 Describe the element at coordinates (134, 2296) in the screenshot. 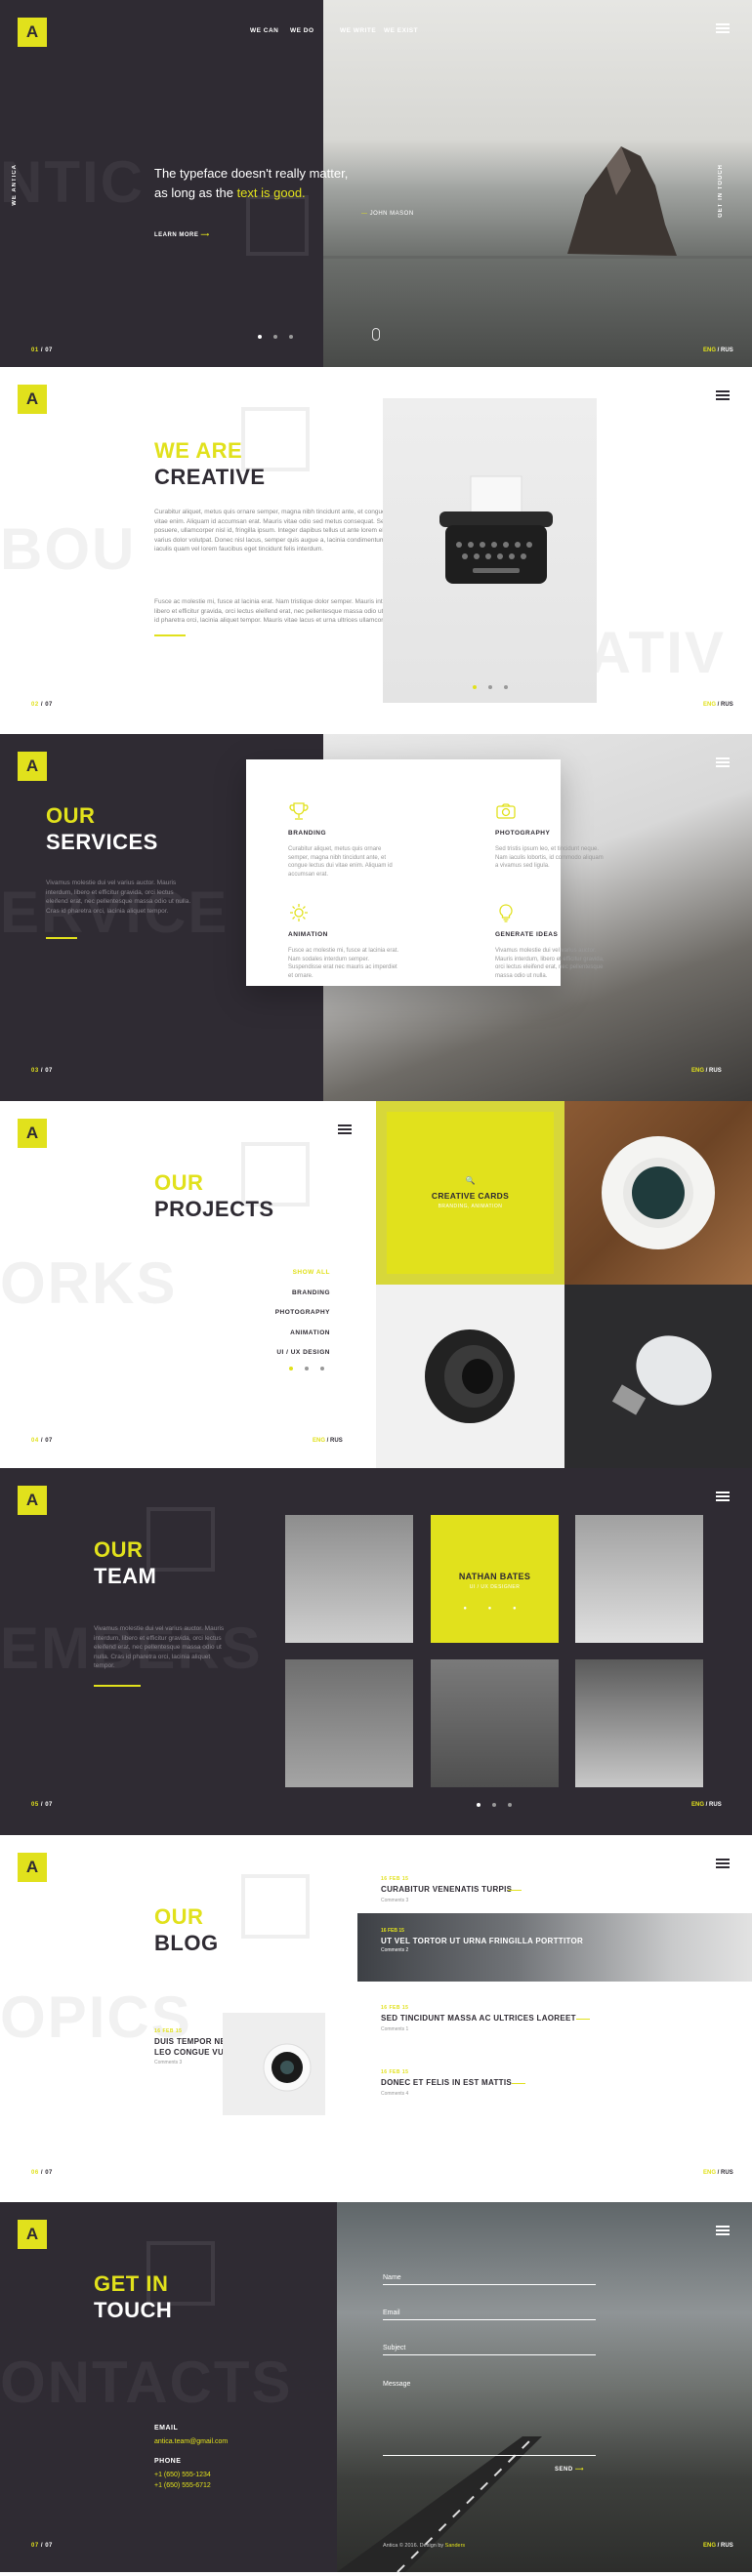

I see `contact-title: GET IN TOUCH` at that location.